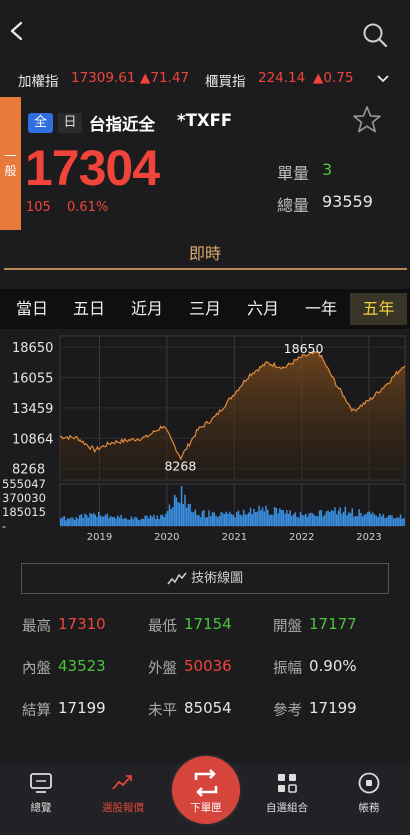  Describe the element at coordinates (293, 205) in the screenshot. I see `total-volume-label: 總量` at that location.